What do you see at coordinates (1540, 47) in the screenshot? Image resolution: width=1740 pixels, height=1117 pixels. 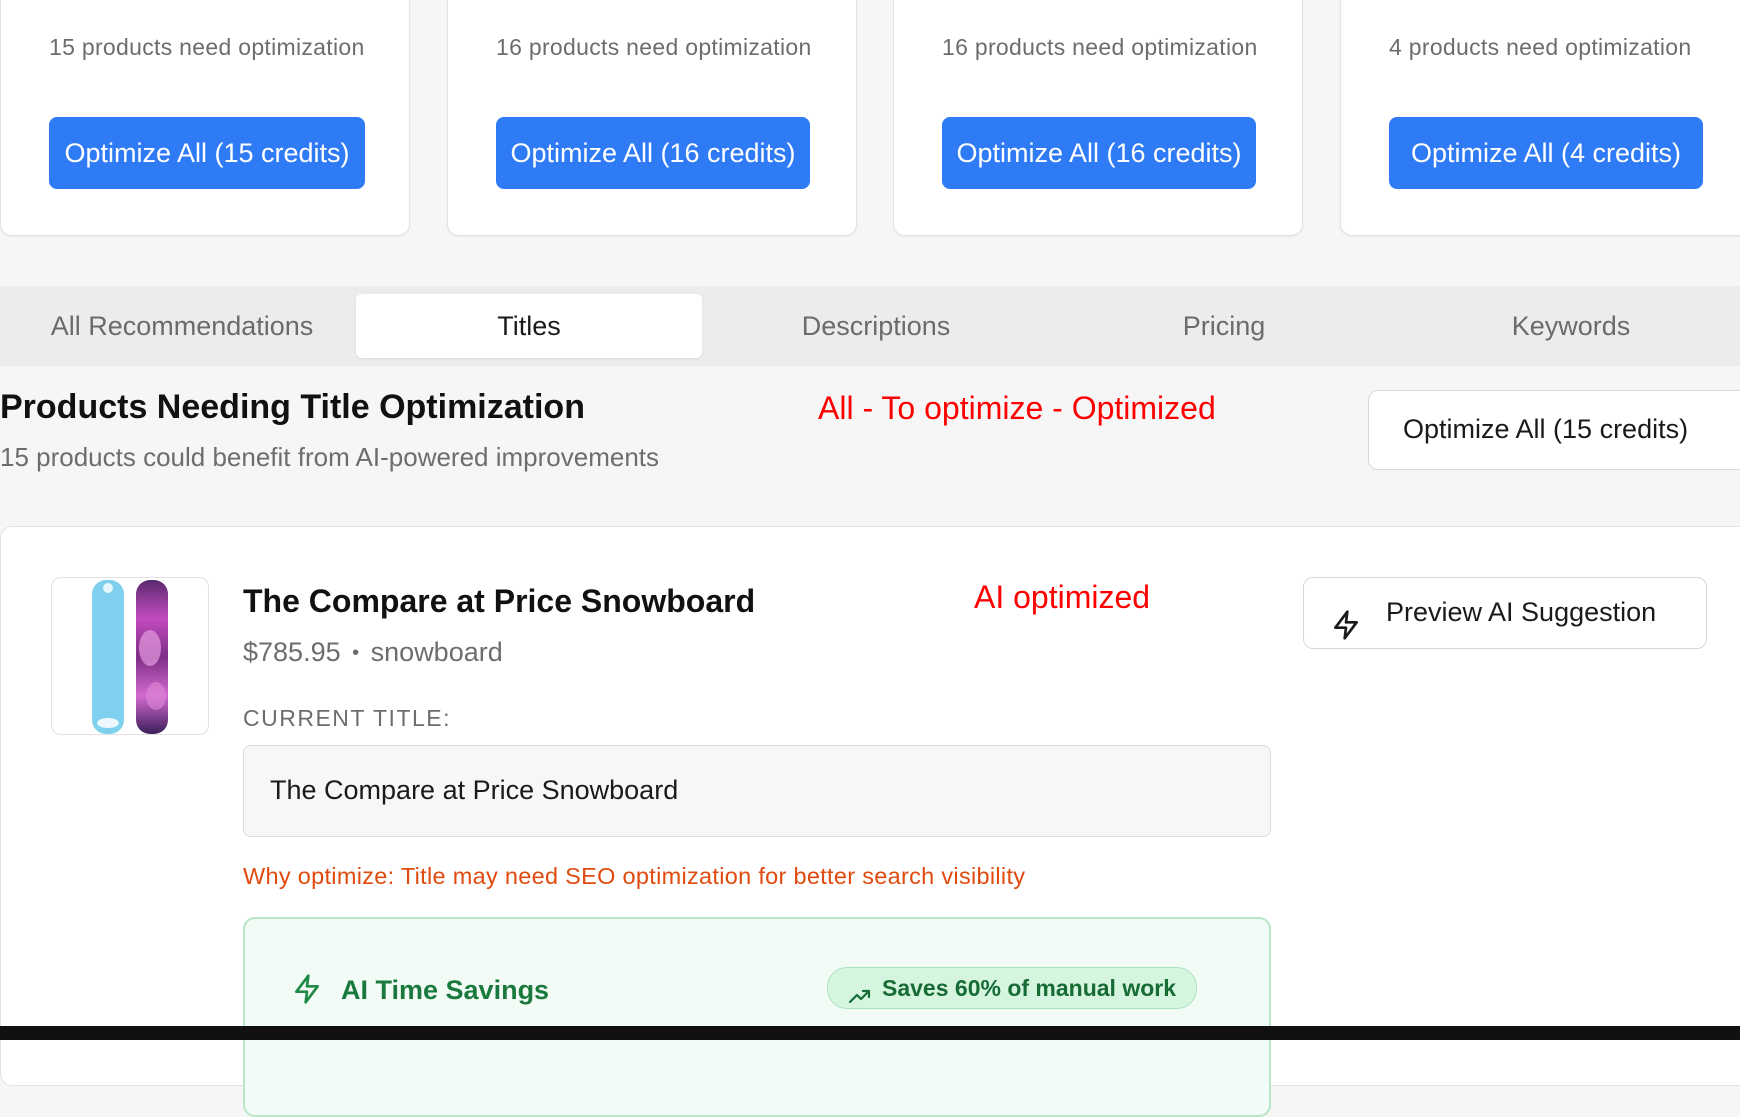 I see `products-need-text: 4 products need optimization` at bounding box center [1540, 47].